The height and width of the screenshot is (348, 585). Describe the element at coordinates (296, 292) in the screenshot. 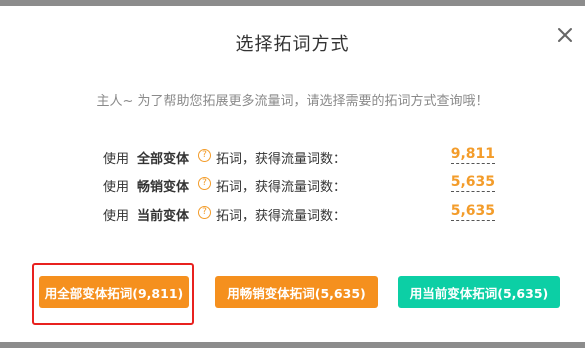

I see `expand-bestseller-variants-button: 用畅销变体拓词(5,635)` at that location.